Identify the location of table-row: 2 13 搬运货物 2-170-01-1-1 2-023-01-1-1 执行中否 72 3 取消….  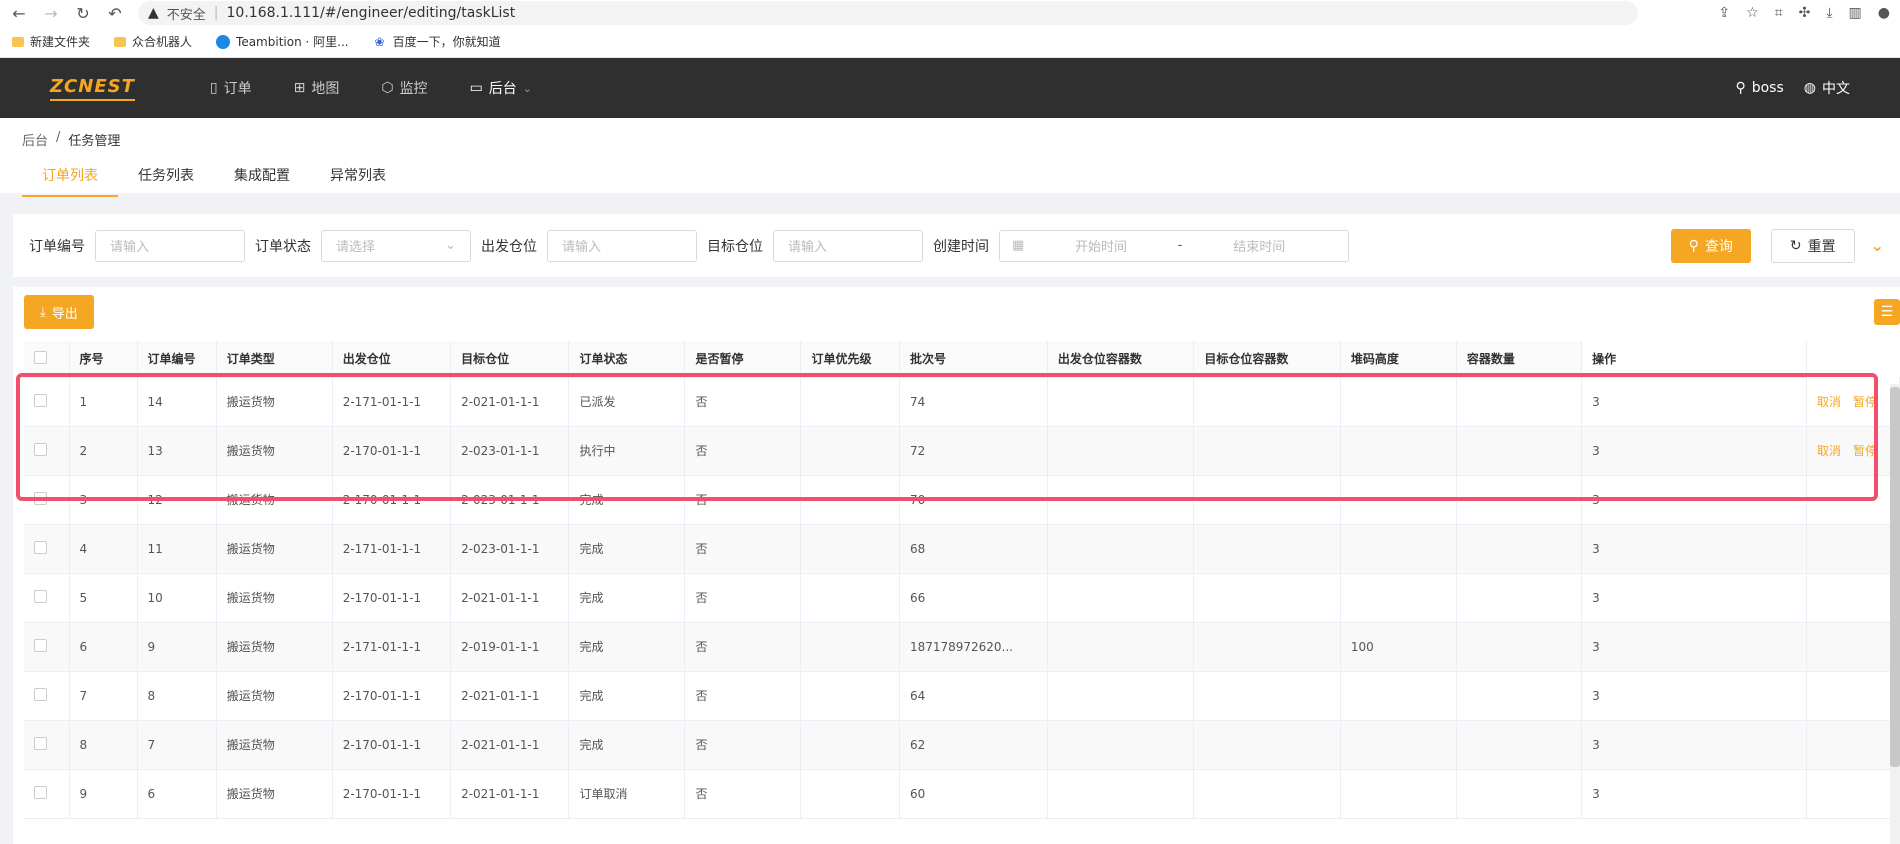
(962, 451).